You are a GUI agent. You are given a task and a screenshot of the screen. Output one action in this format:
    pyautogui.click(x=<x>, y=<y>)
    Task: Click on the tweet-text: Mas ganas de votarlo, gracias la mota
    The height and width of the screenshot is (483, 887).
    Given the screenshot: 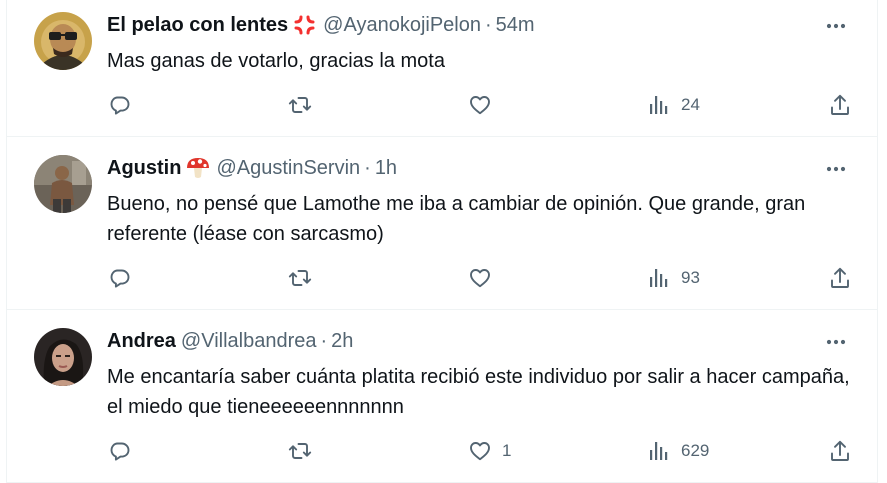 What is the action you would take?
    pyautogui.click(x=276, y=61)
    